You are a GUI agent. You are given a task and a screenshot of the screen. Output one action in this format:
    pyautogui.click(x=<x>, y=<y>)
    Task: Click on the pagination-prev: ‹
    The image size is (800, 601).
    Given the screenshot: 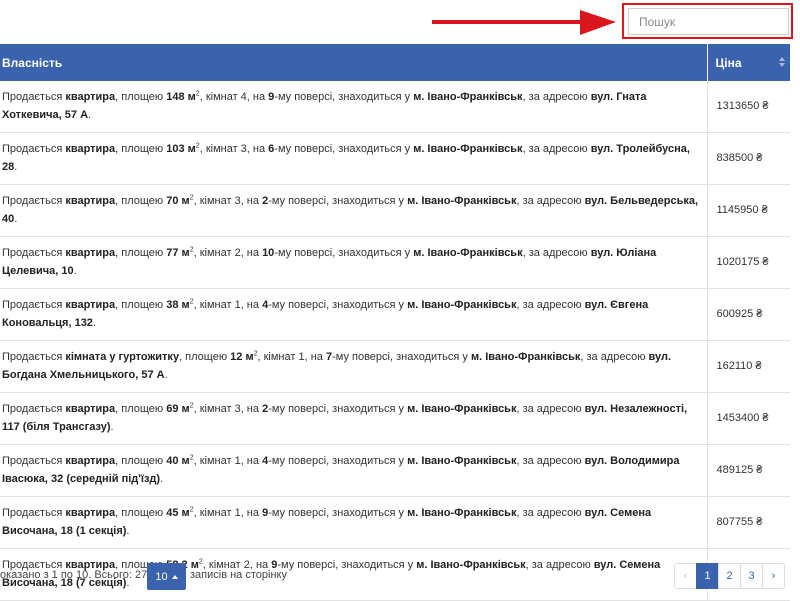 What is the action you would take?
    pyautogui.click(x=685, y=576)
    